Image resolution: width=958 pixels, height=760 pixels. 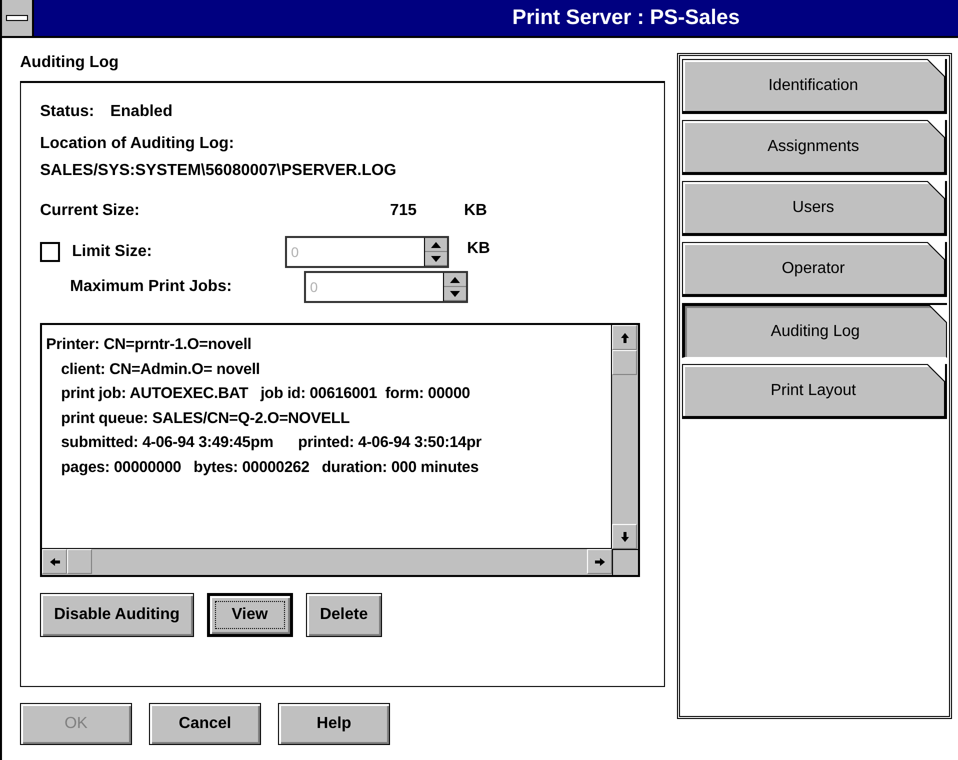 What do you see at coordinates (70, 63) in the screenshot?
I see `panel-title: Auditing Log` at bounding box center [70, 63].